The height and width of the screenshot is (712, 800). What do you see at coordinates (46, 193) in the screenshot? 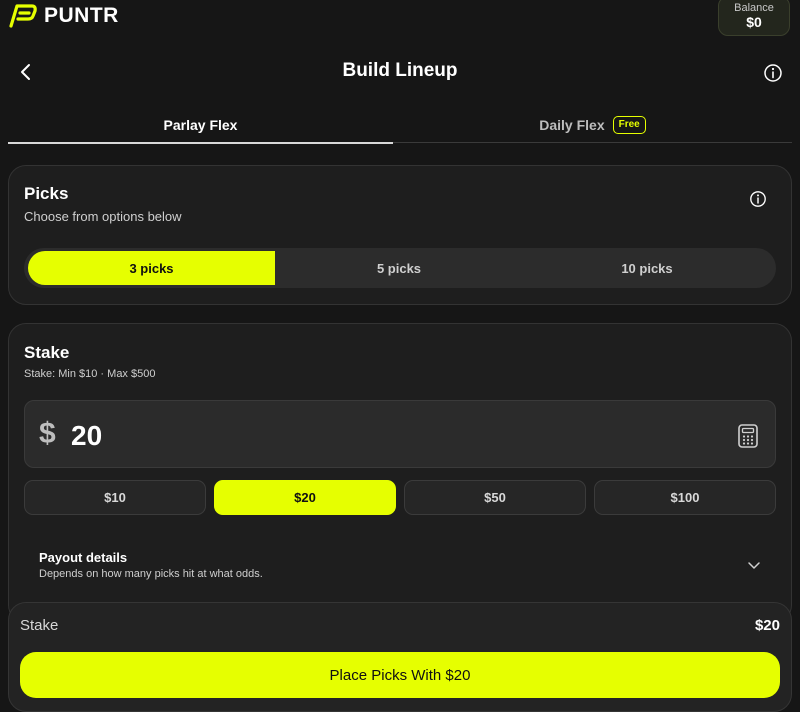
I see `picks-title: Picks` at bounding box center [46, 193].